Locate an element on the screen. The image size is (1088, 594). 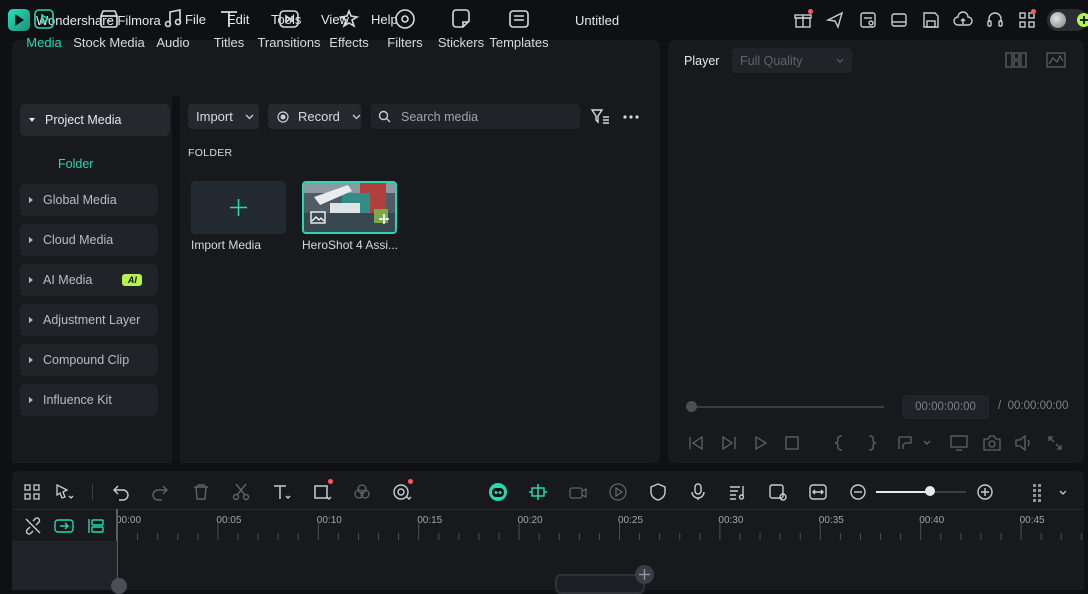
tab-label: Effects is located at coordinates (349, 42).